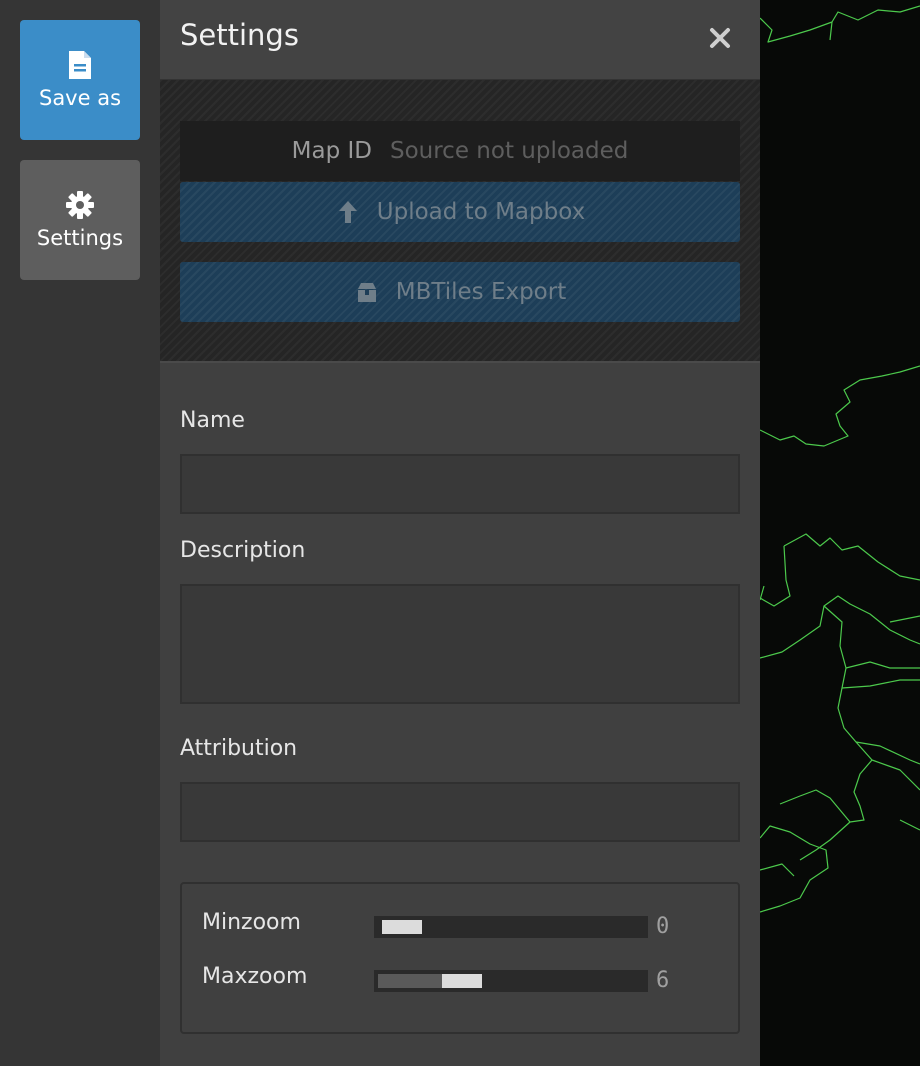  What do you see at coordinates (511, 927) in the screenshot?
I see `minzoom-slider` at bounding box center [511, 927].